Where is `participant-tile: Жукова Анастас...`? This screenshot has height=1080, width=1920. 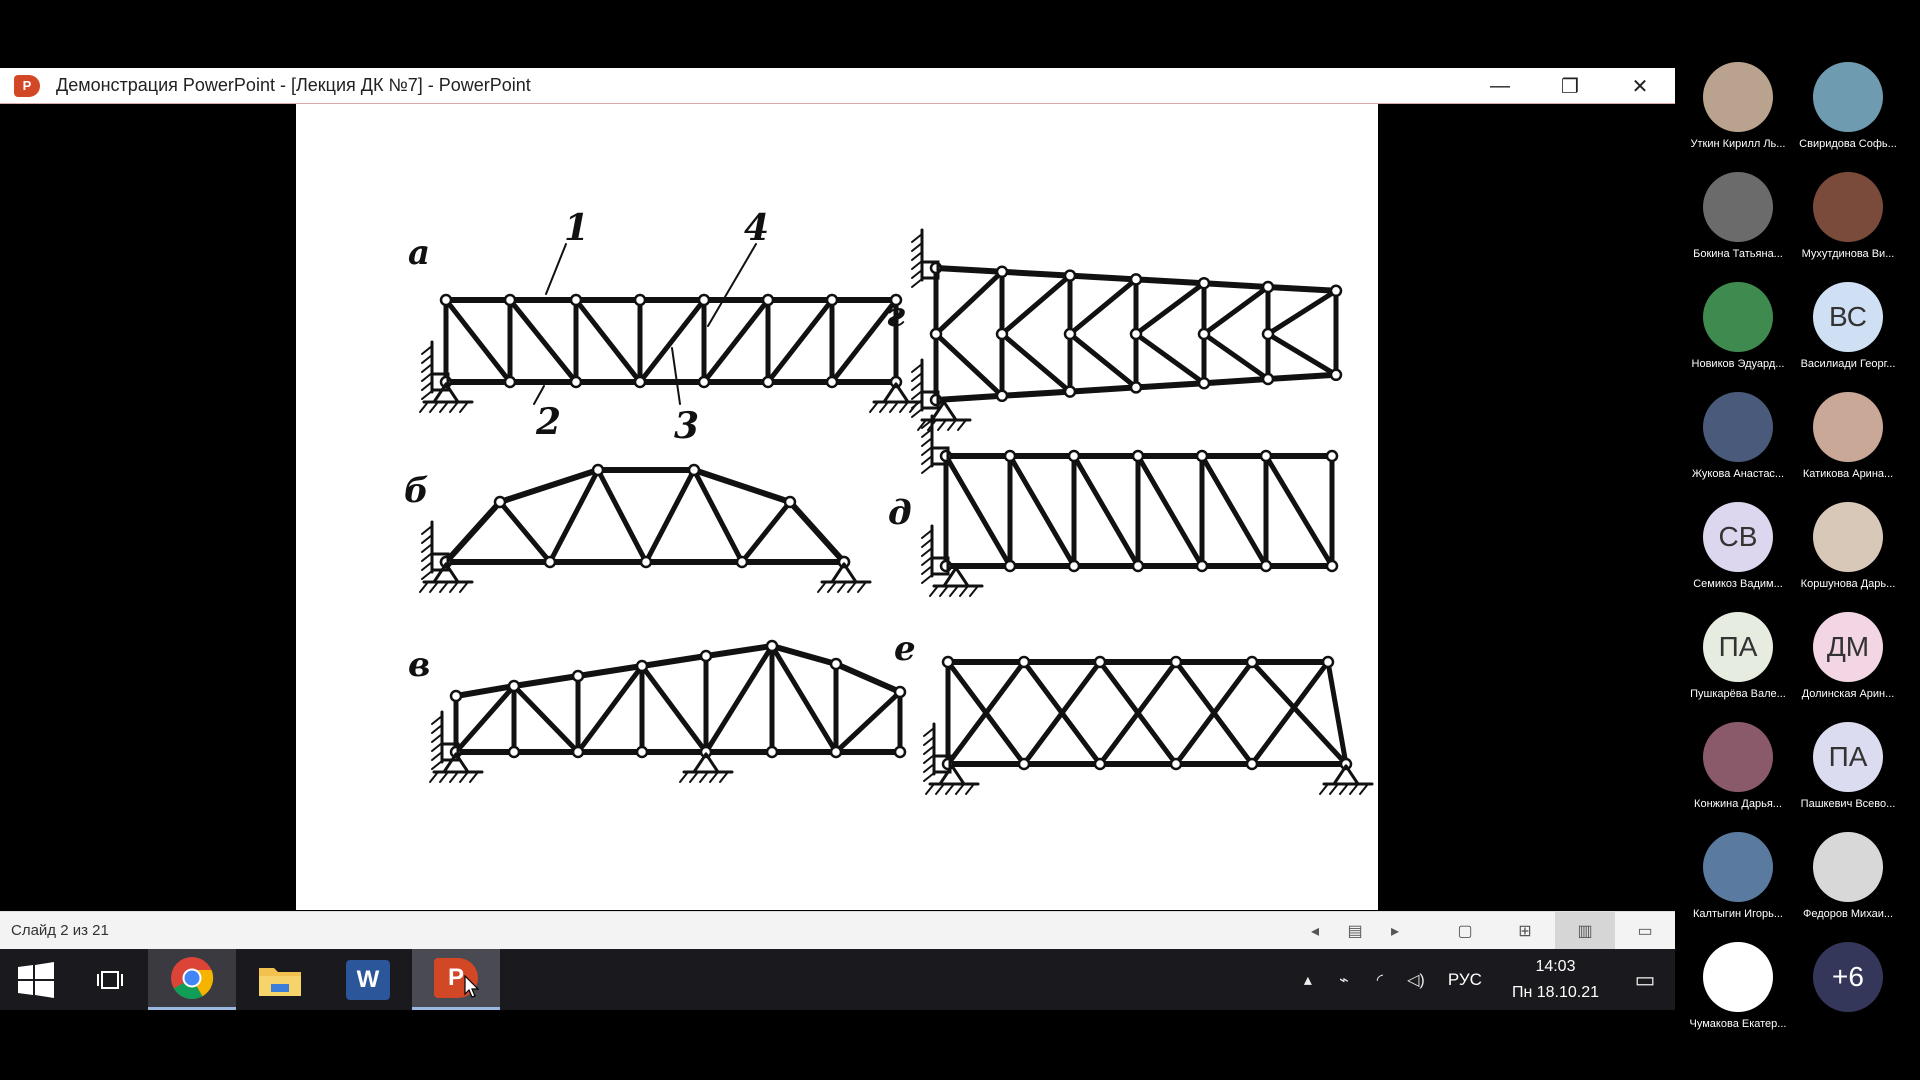 participant-tile: Жукова Анастас... is located at coordinates (1738, 436).